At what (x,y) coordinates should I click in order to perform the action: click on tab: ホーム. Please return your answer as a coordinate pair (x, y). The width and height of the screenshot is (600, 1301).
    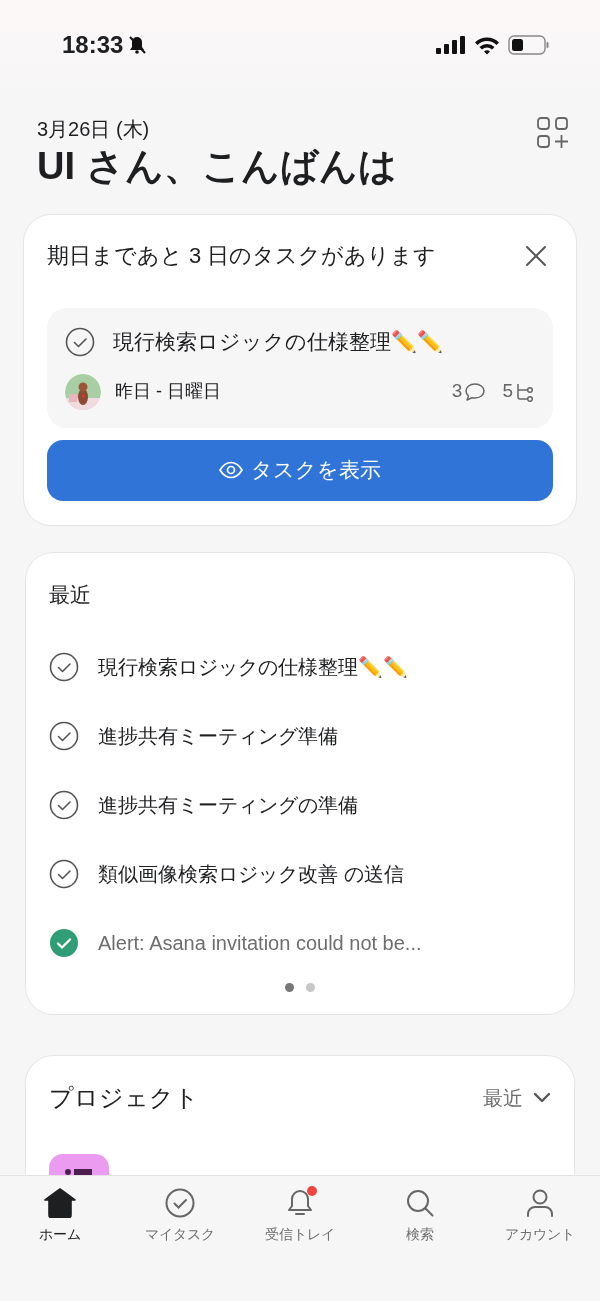
    Looking at the image, I should click on (60, 1244).